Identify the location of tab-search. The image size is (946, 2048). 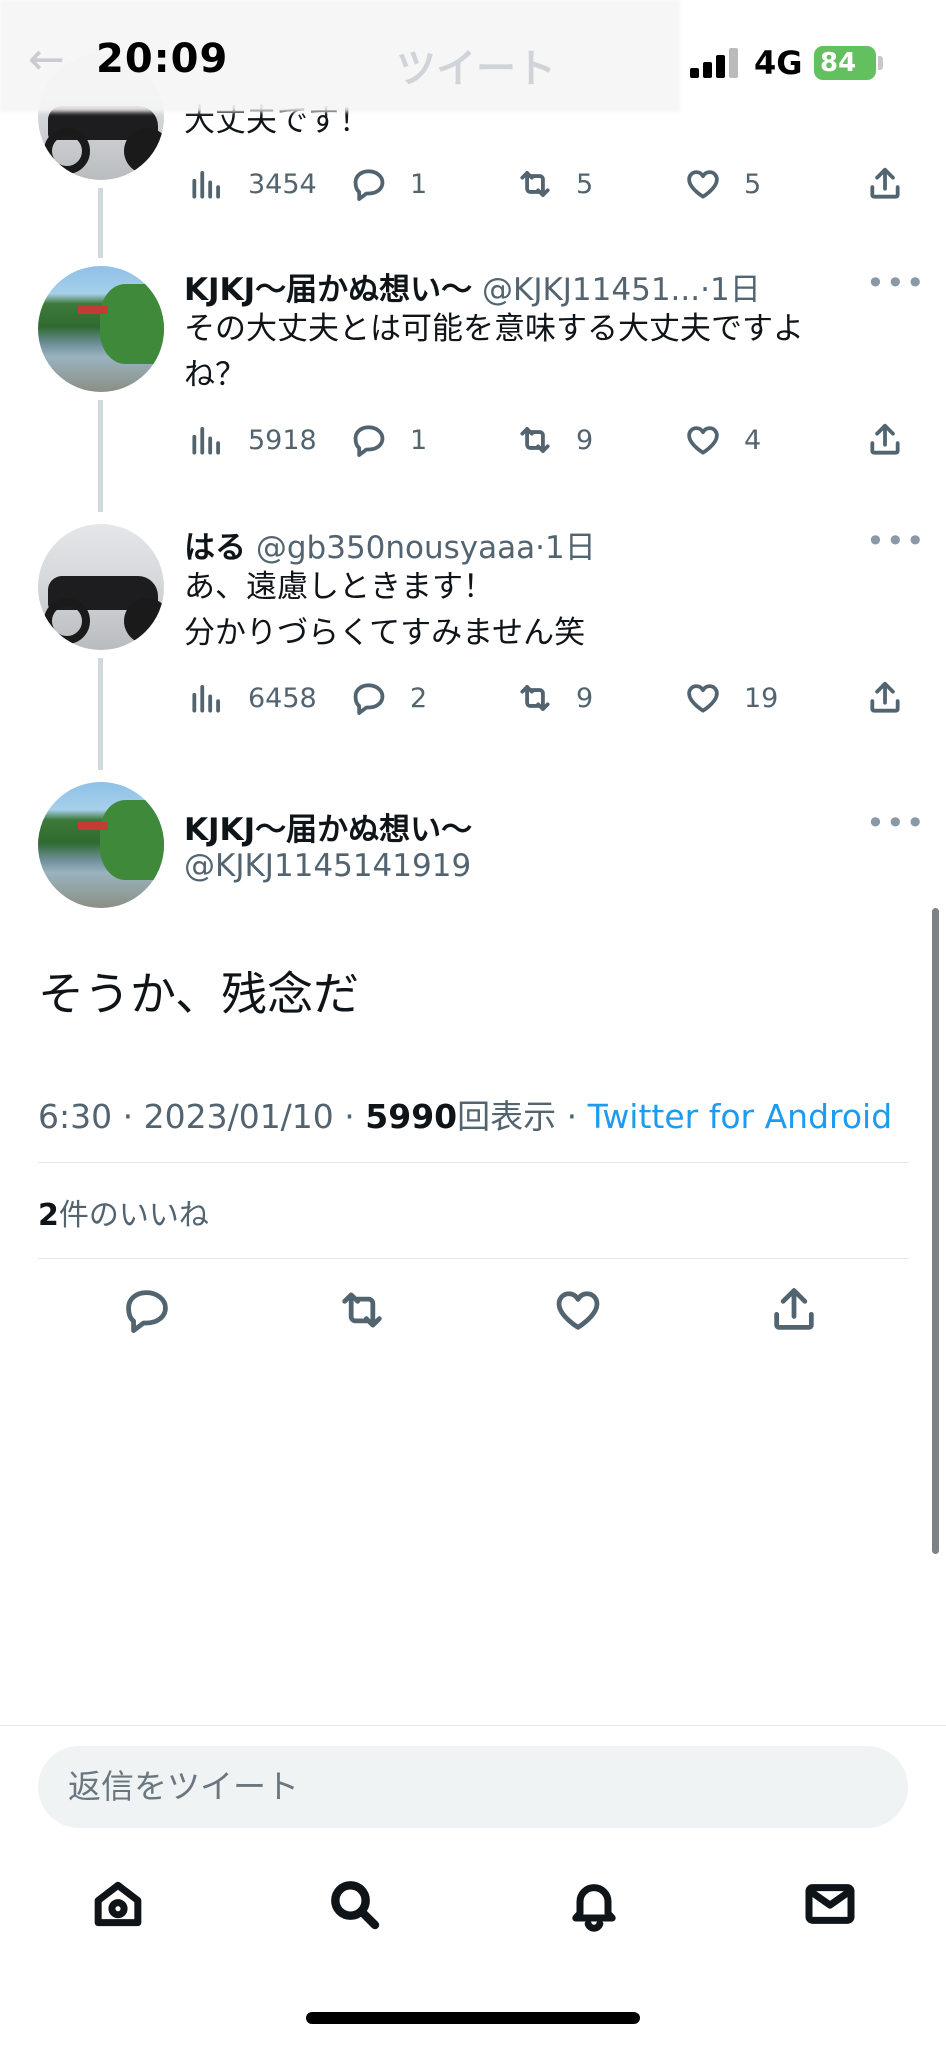
(356, 1906).